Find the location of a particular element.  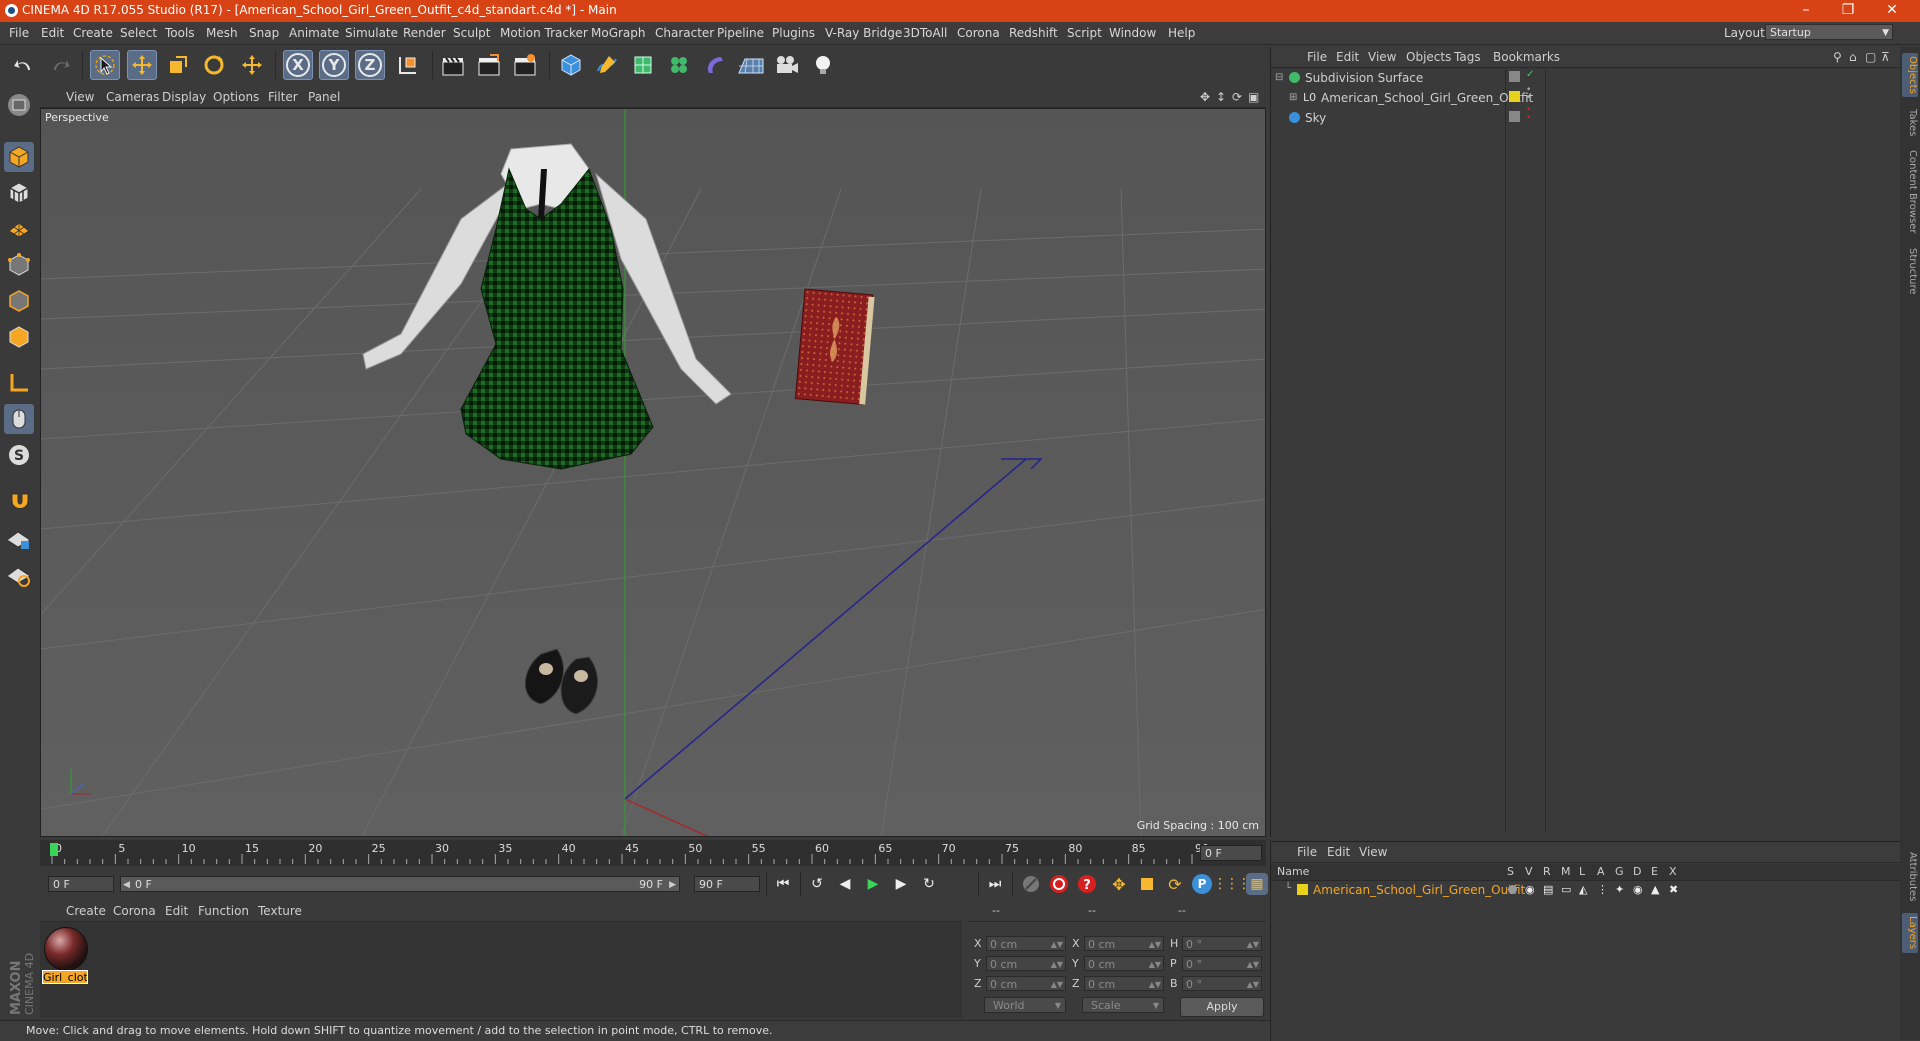

polygons-mode-button is located at coordinates (19, 337).